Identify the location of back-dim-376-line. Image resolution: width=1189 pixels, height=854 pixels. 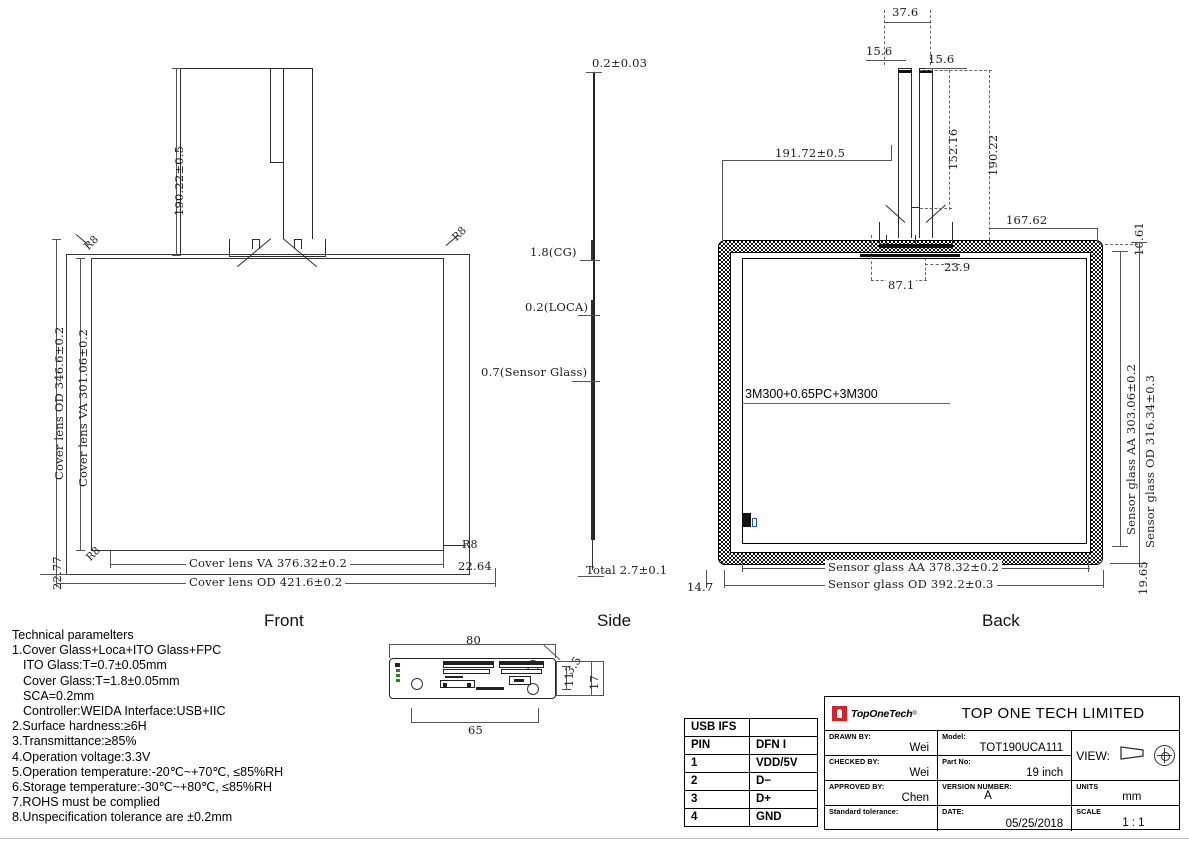
(907, 22).